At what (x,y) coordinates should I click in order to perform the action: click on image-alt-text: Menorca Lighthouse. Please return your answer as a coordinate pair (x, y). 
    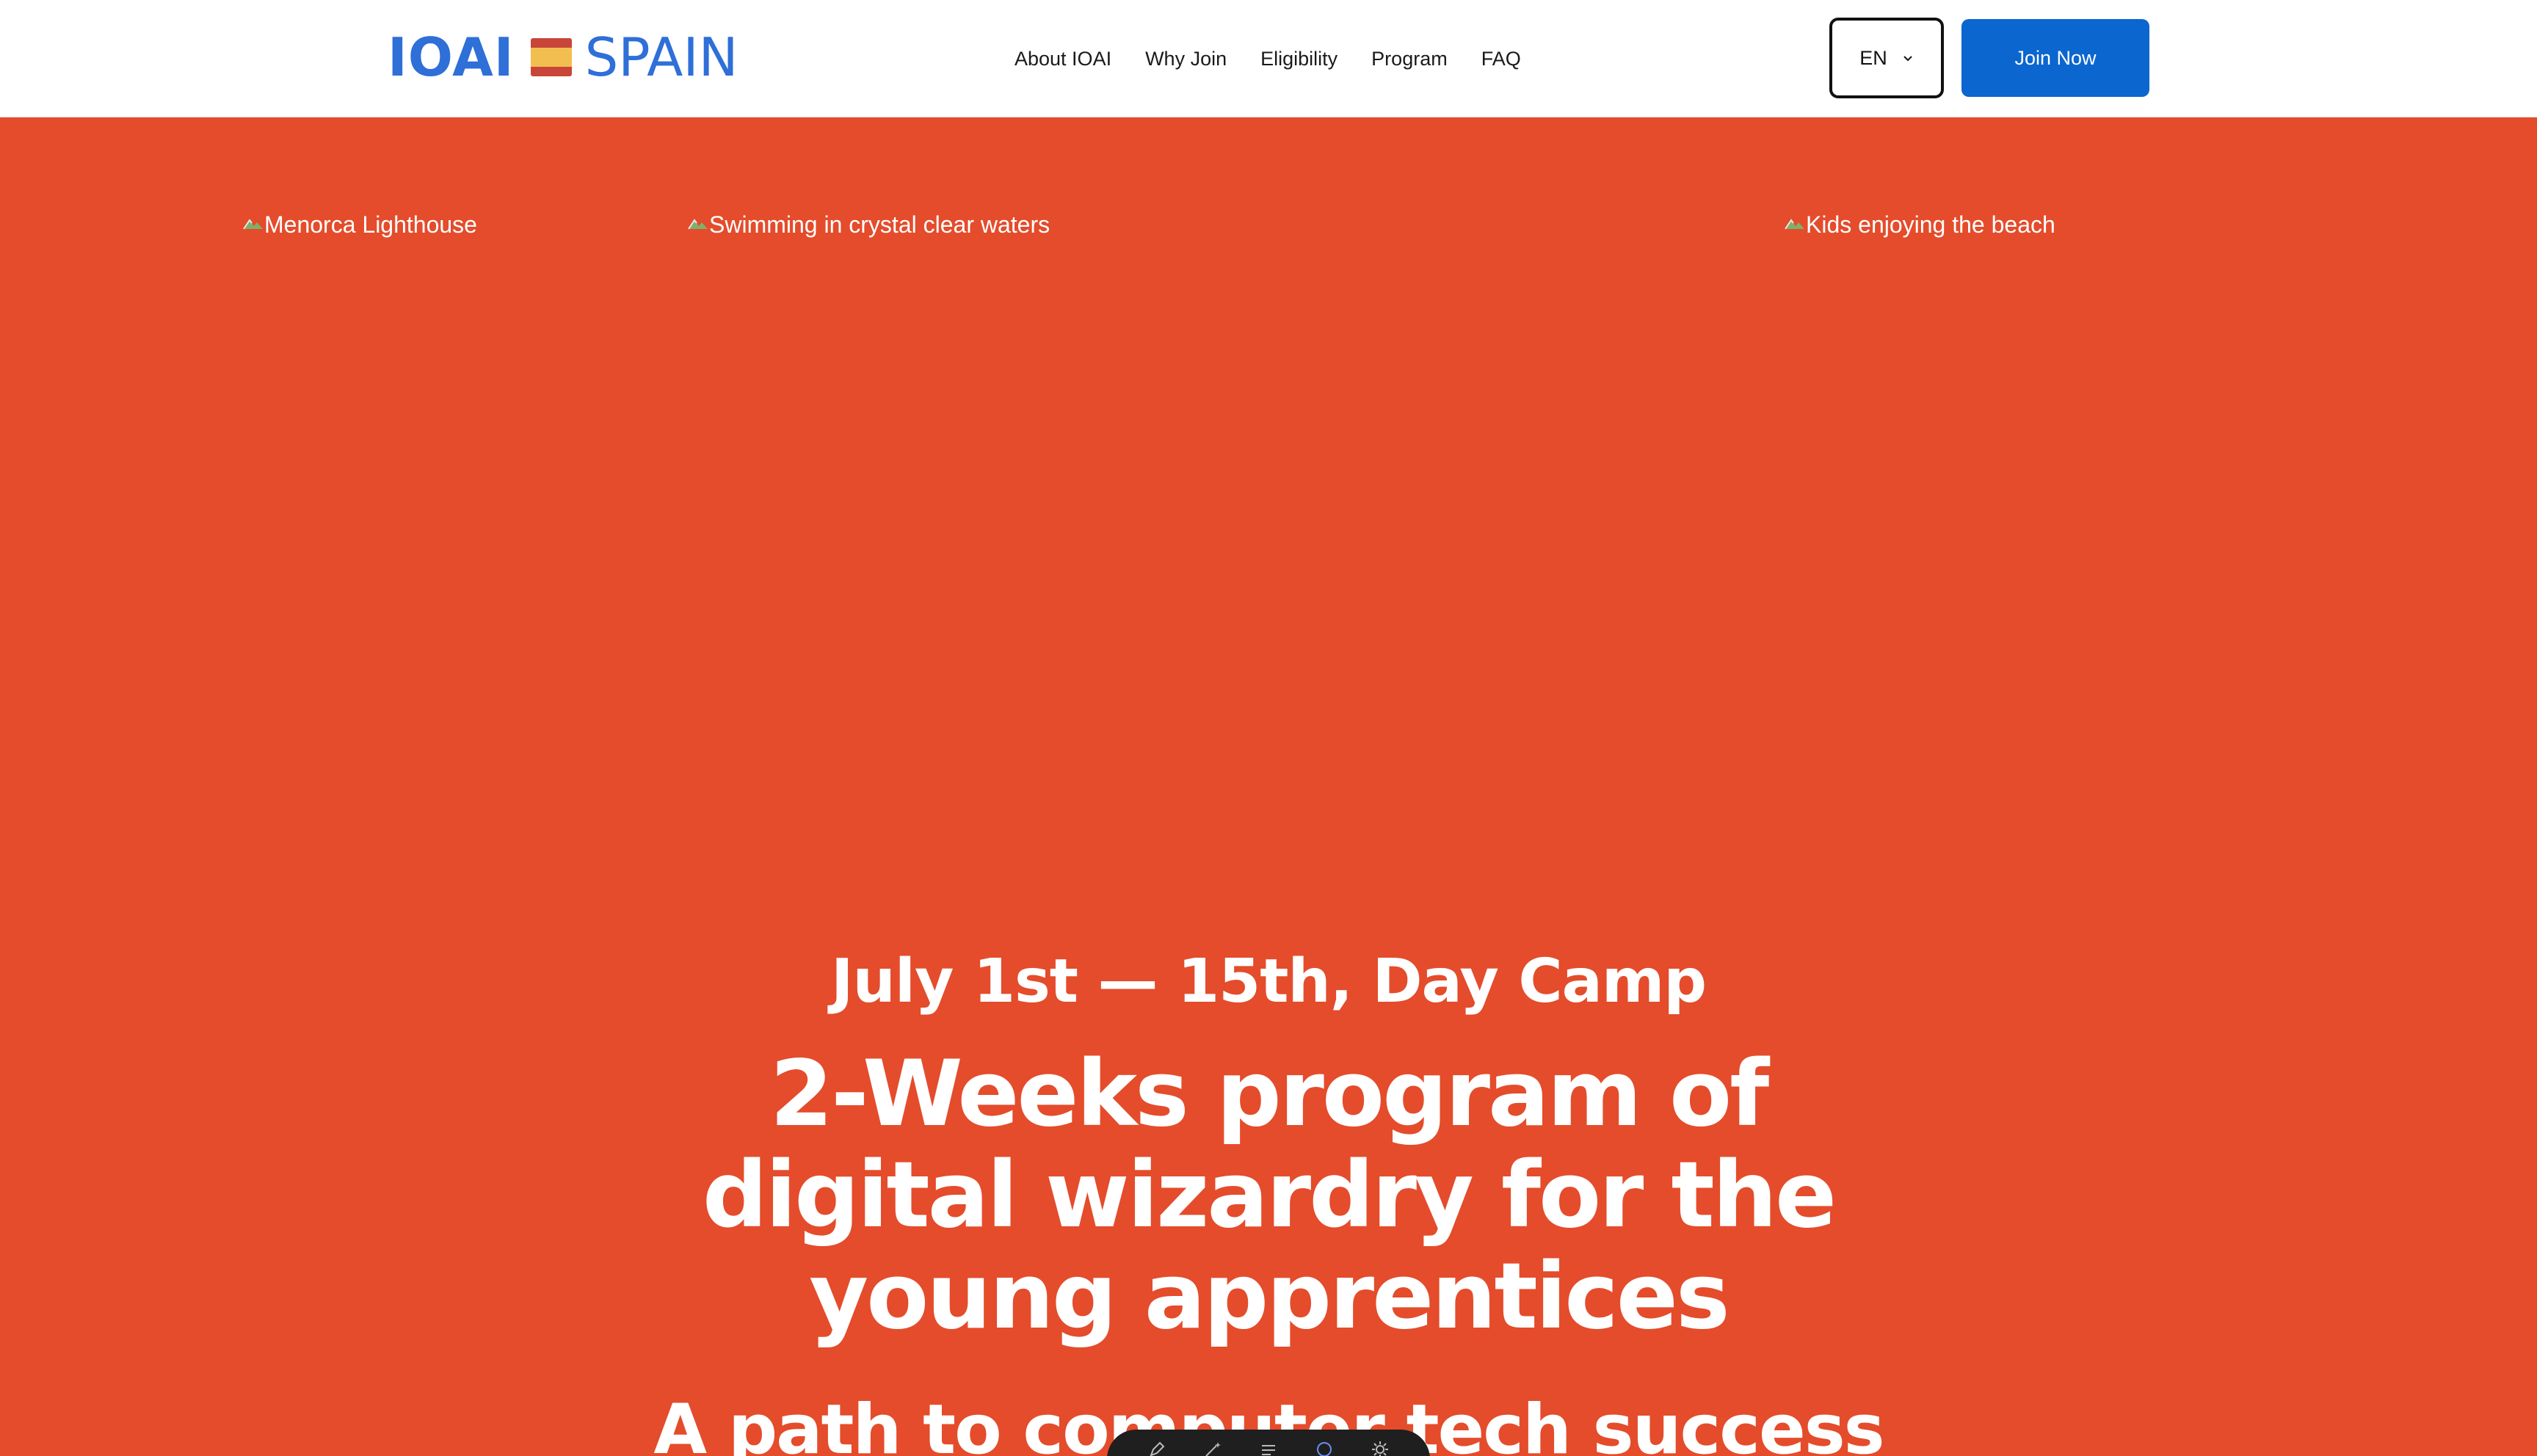
    Looking at the image, I should click on (370, 225).